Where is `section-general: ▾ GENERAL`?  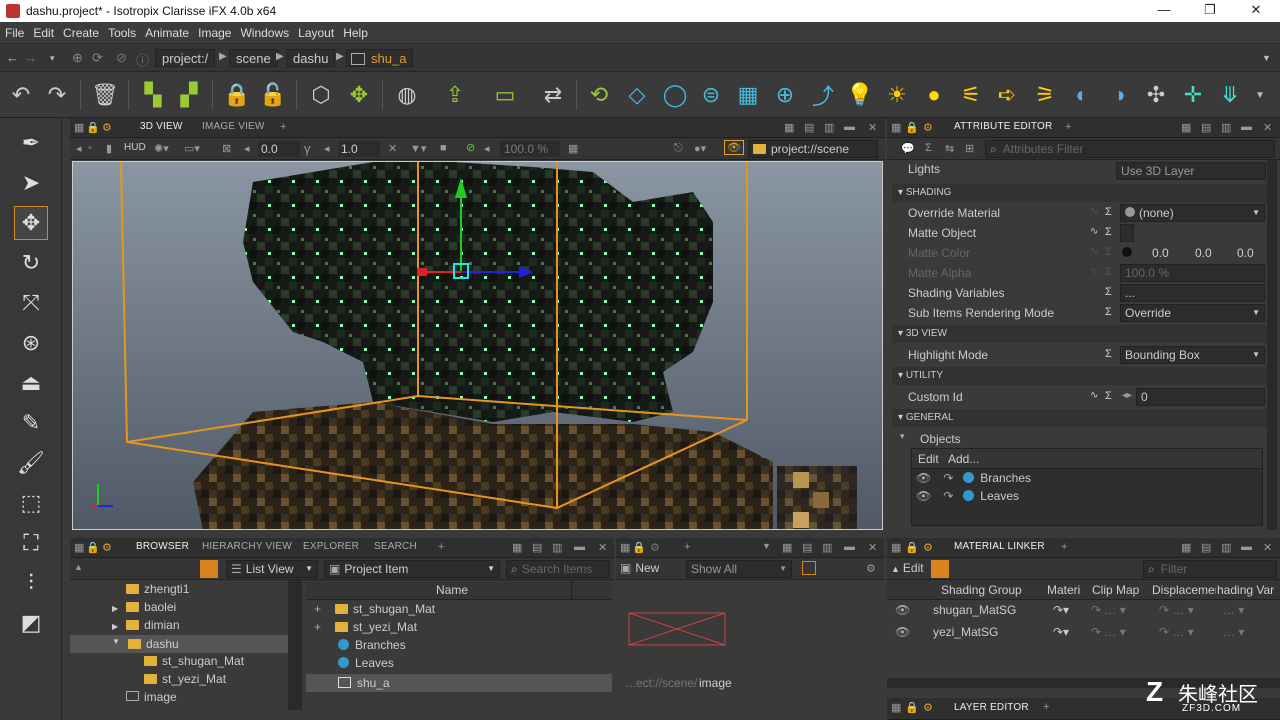 section-general: ▾ GENERAL is located at coordinates (1079, 418).